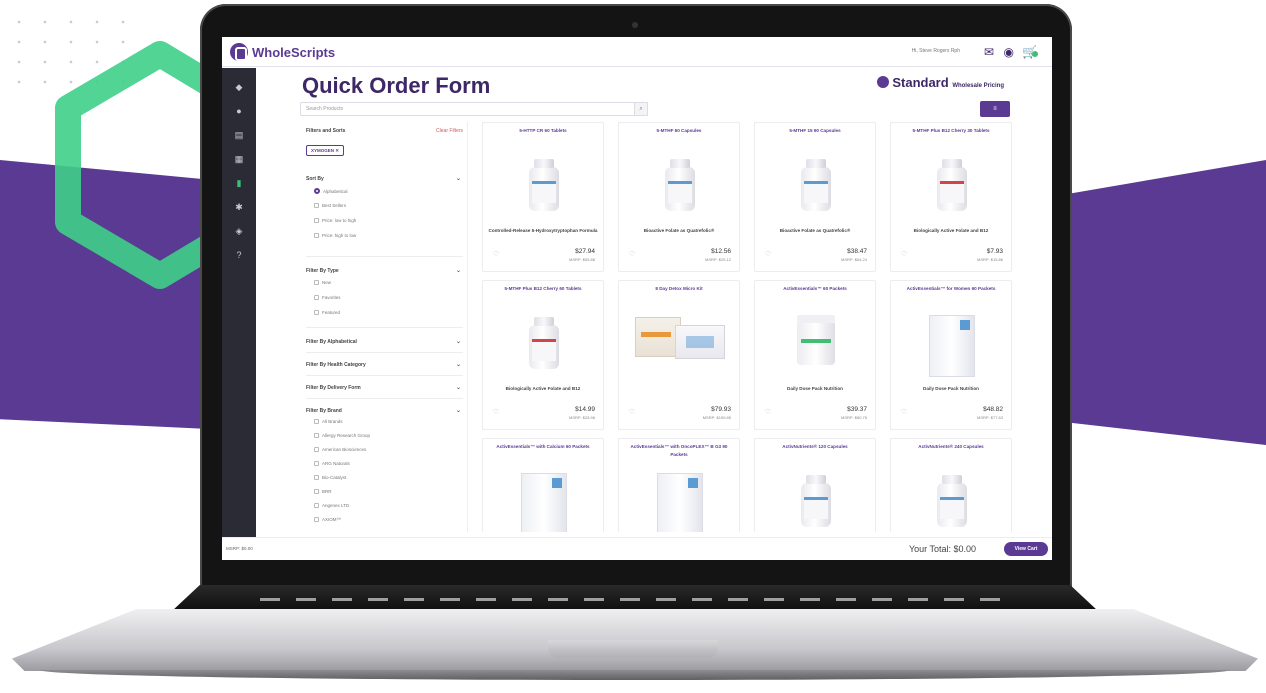  I want to click on clear-filters-link: Clear Filters, so click(449, 131).